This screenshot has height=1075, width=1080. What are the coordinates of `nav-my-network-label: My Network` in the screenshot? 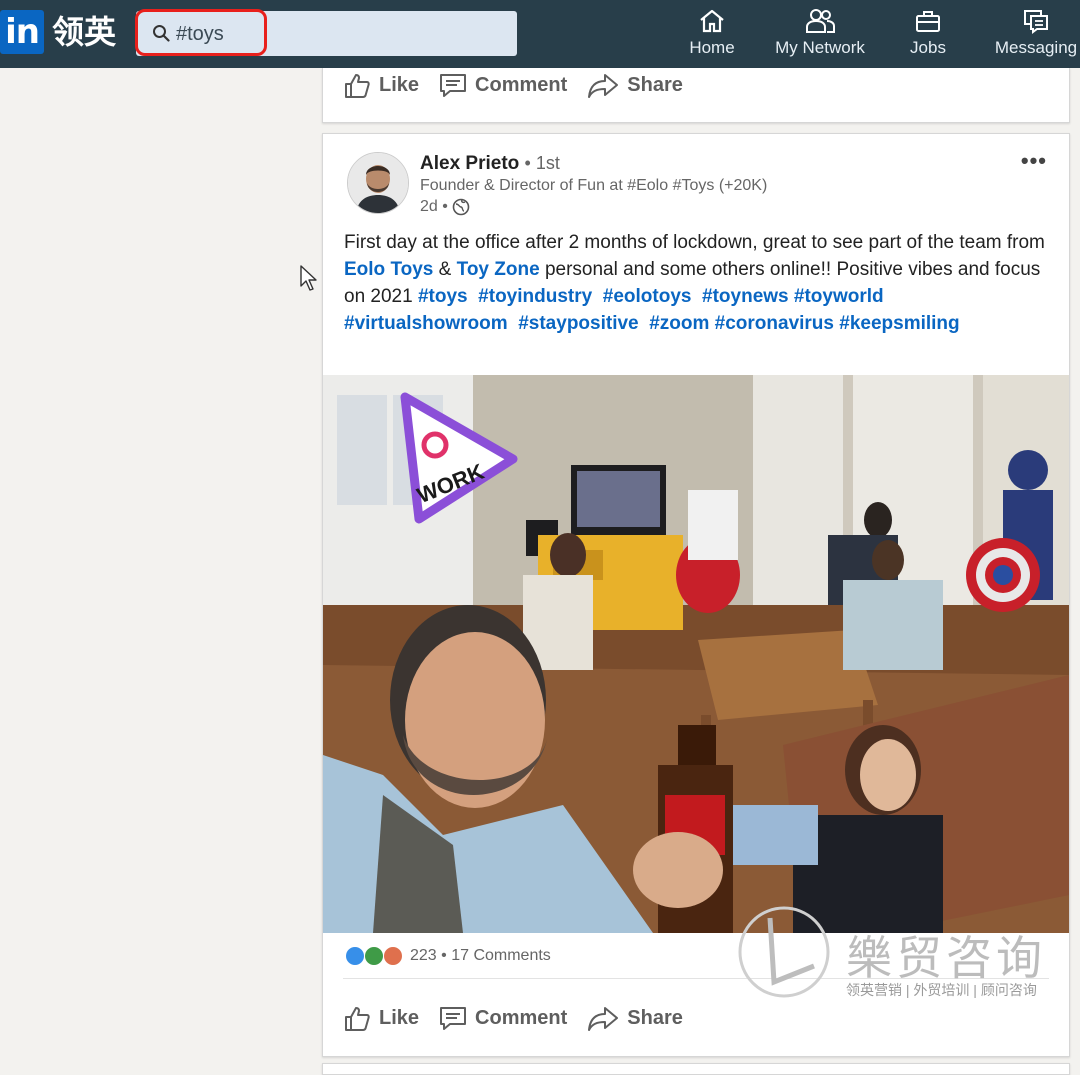 It's located at (820, 47).